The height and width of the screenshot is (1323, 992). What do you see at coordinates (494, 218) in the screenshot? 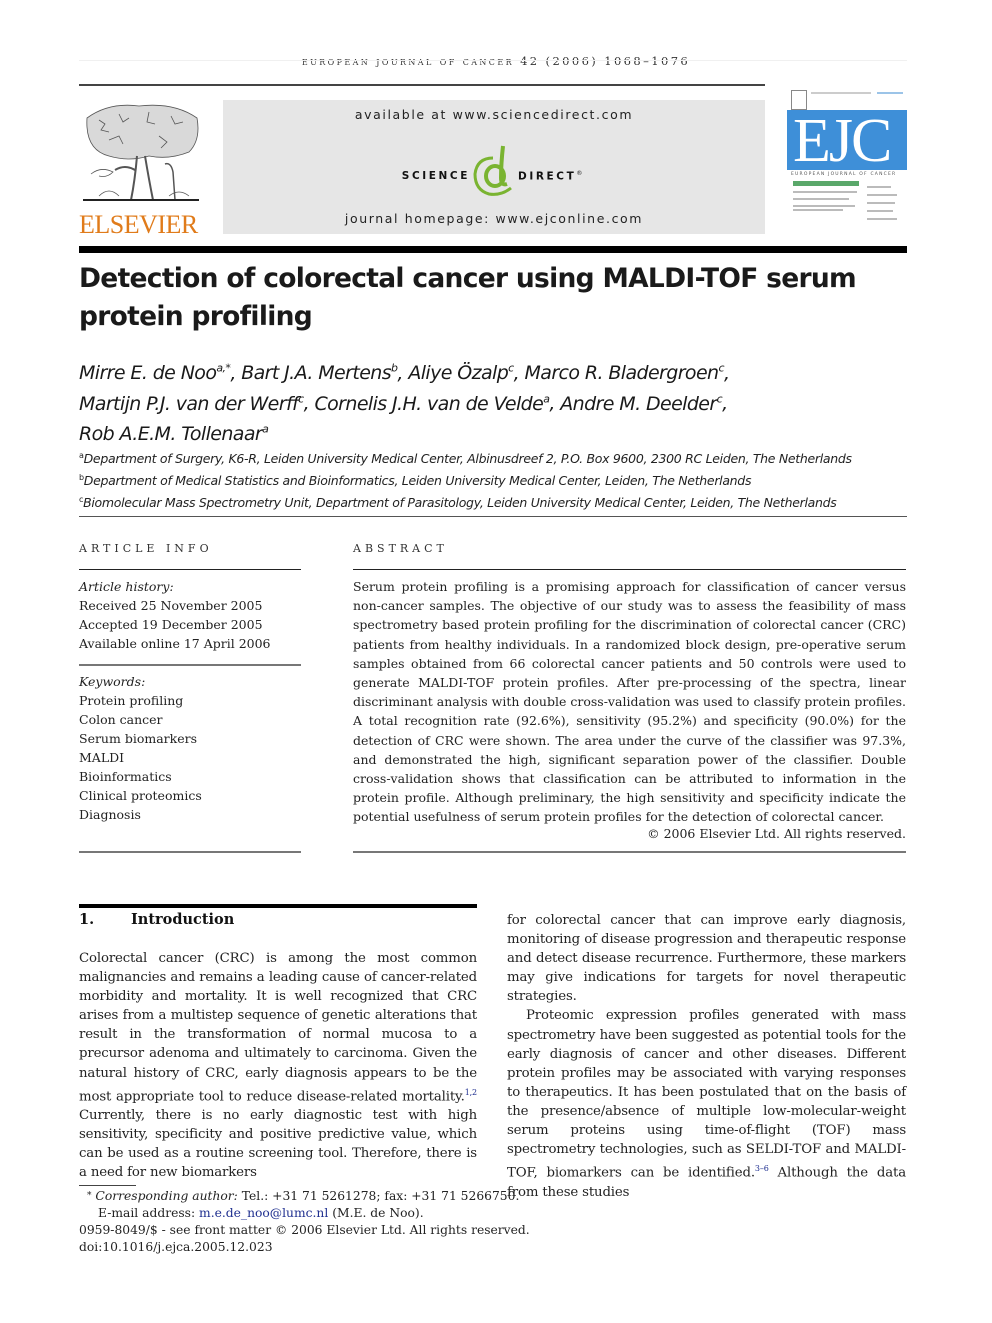
I see `journal-homepage-link: journal homepage: www.ejconline.com` at bounding box center [494, 218].